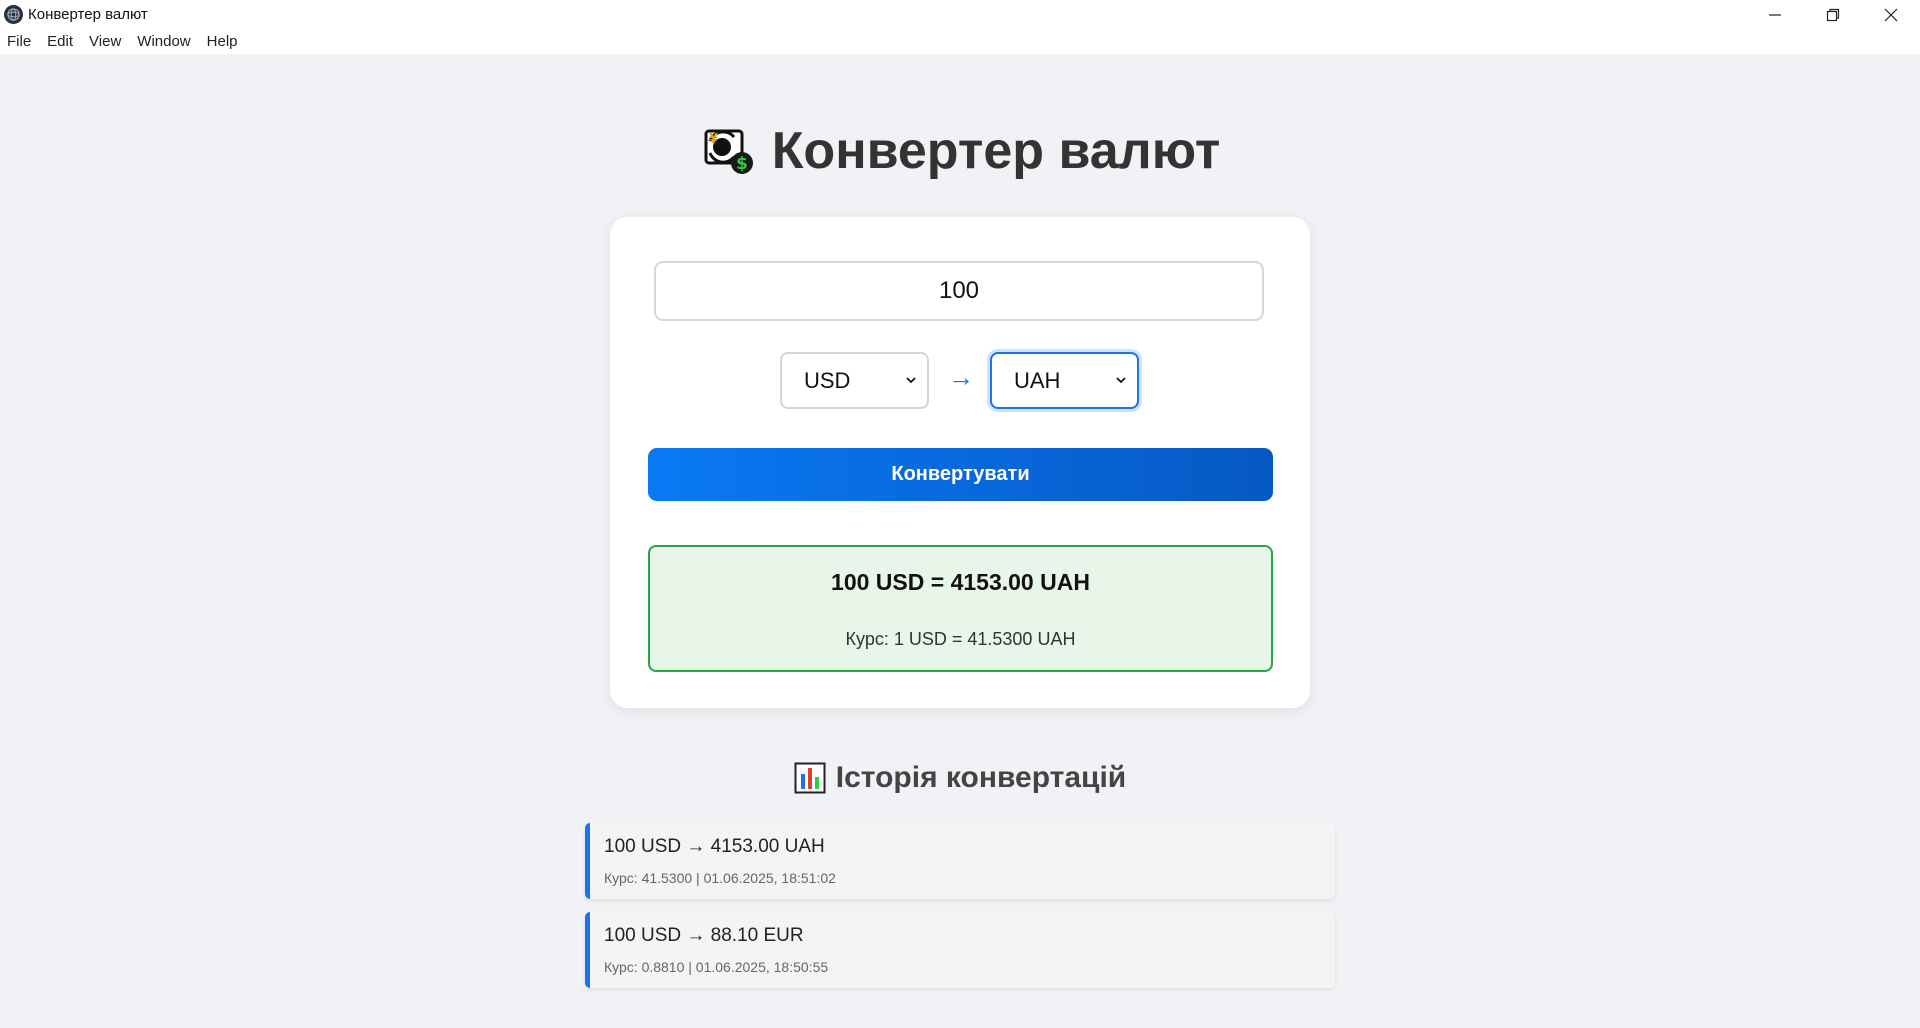 The width and height of the screenshot is (1920, 1028). Describe the element at coordinates (1037, 380) in the screenshot. I see `to-currency-value: UAH` at that location.